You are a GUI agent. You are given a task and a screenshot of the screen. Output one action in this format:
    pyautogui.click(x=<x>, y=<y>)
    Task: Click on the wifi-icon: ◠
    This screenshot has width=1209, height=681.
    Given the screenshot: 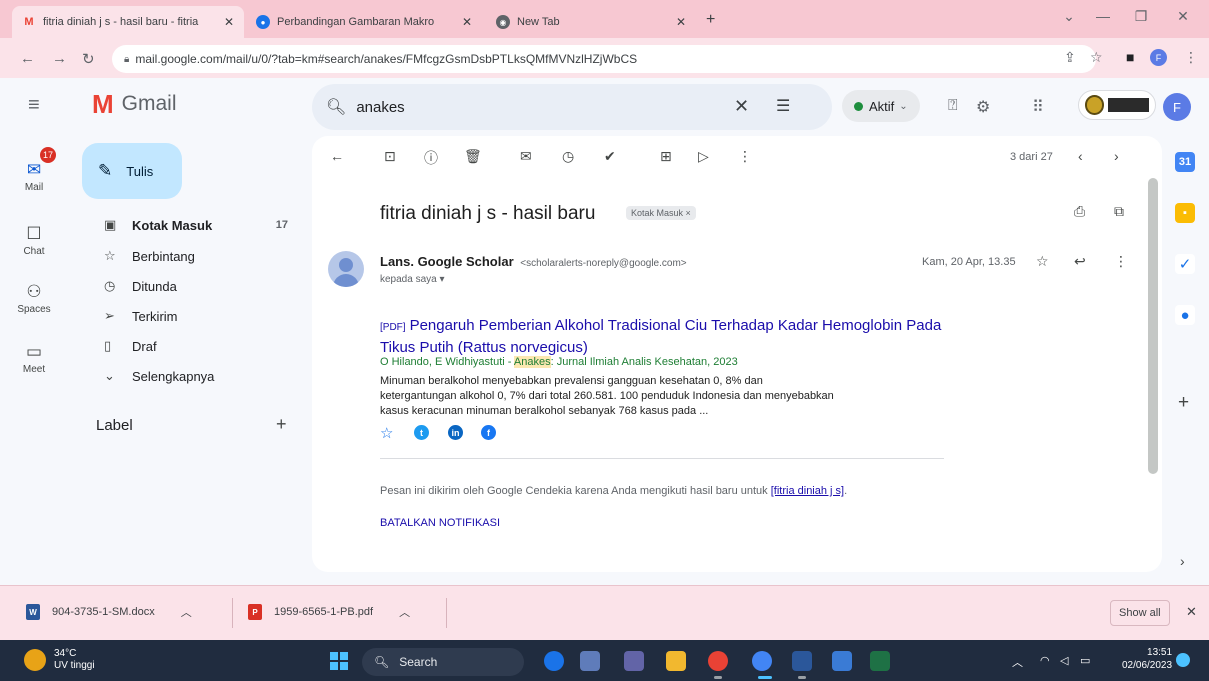 What is the action you would take?
    pyautogui.click(x=1045, y=660)
    